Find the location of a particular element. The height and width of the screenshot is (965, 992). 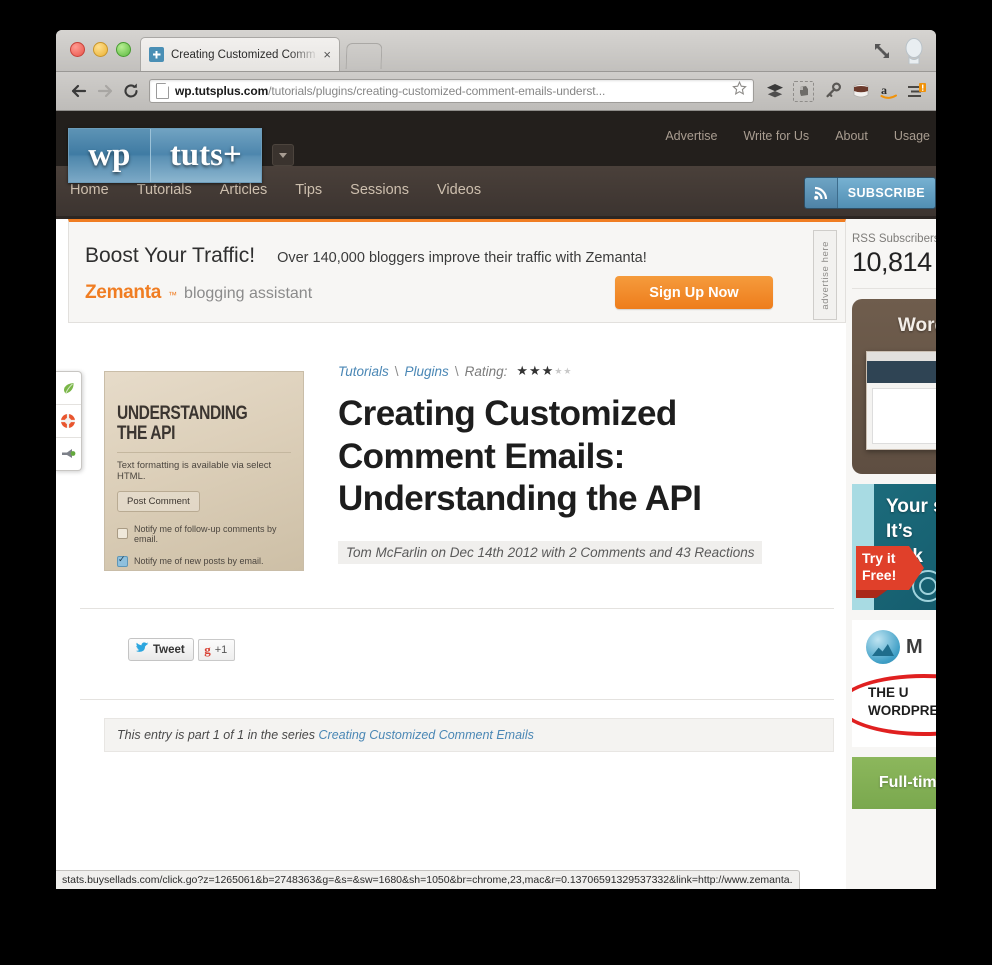

star-filled-2: ★ is located at coordinates (535, 370).